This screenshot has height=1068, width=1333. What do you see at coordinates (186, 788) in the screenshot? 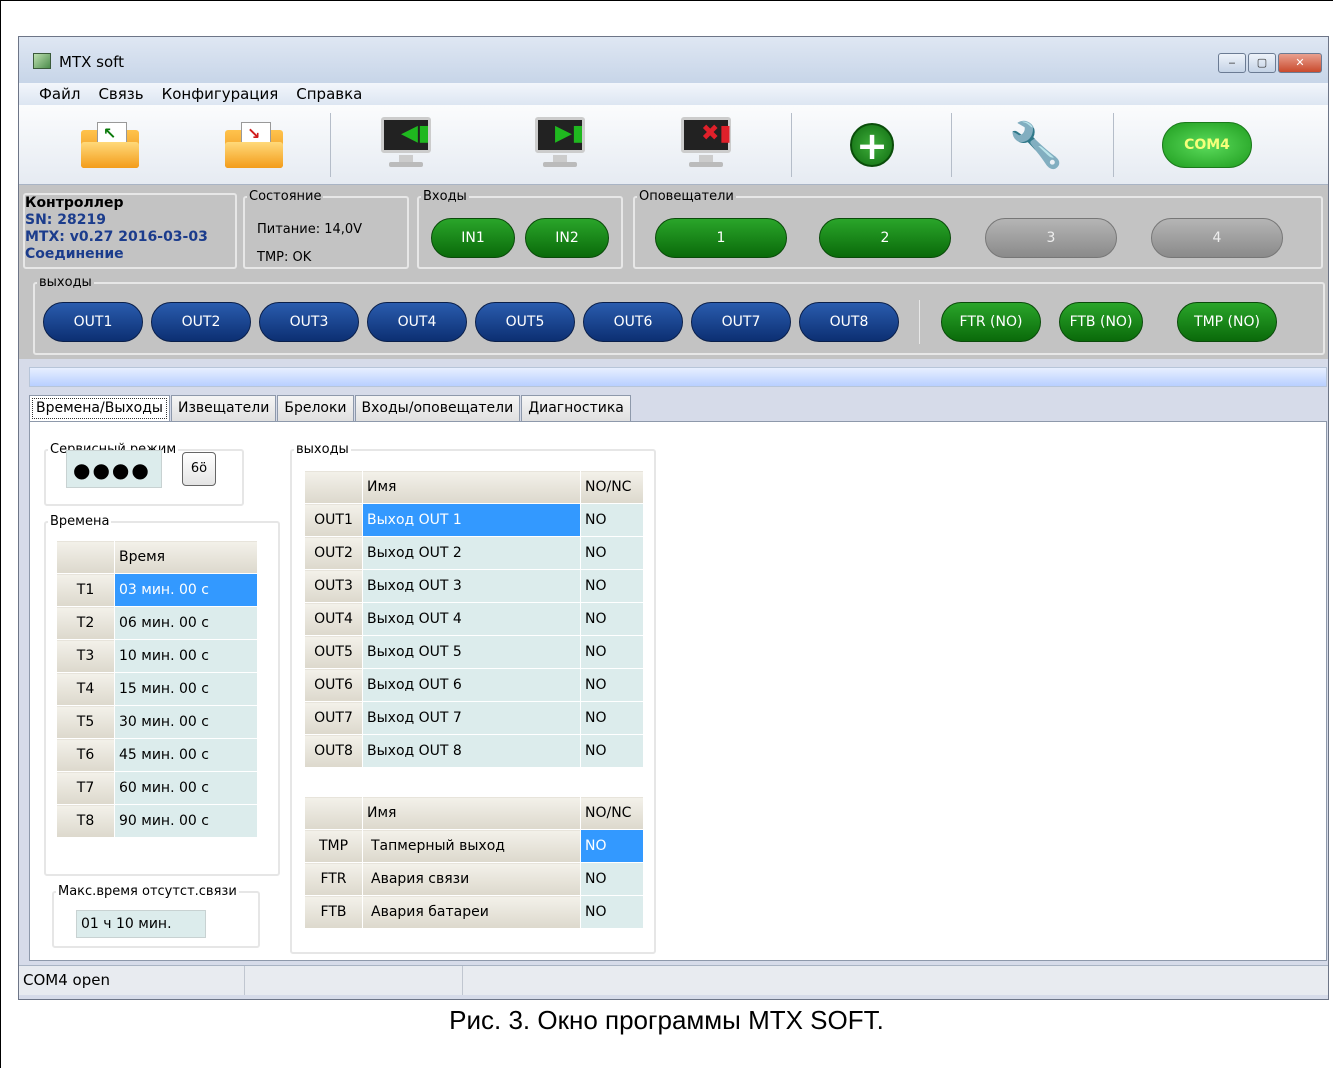
I see `time-value: 60 мин. 00 с` at bounding box center [186, 788].